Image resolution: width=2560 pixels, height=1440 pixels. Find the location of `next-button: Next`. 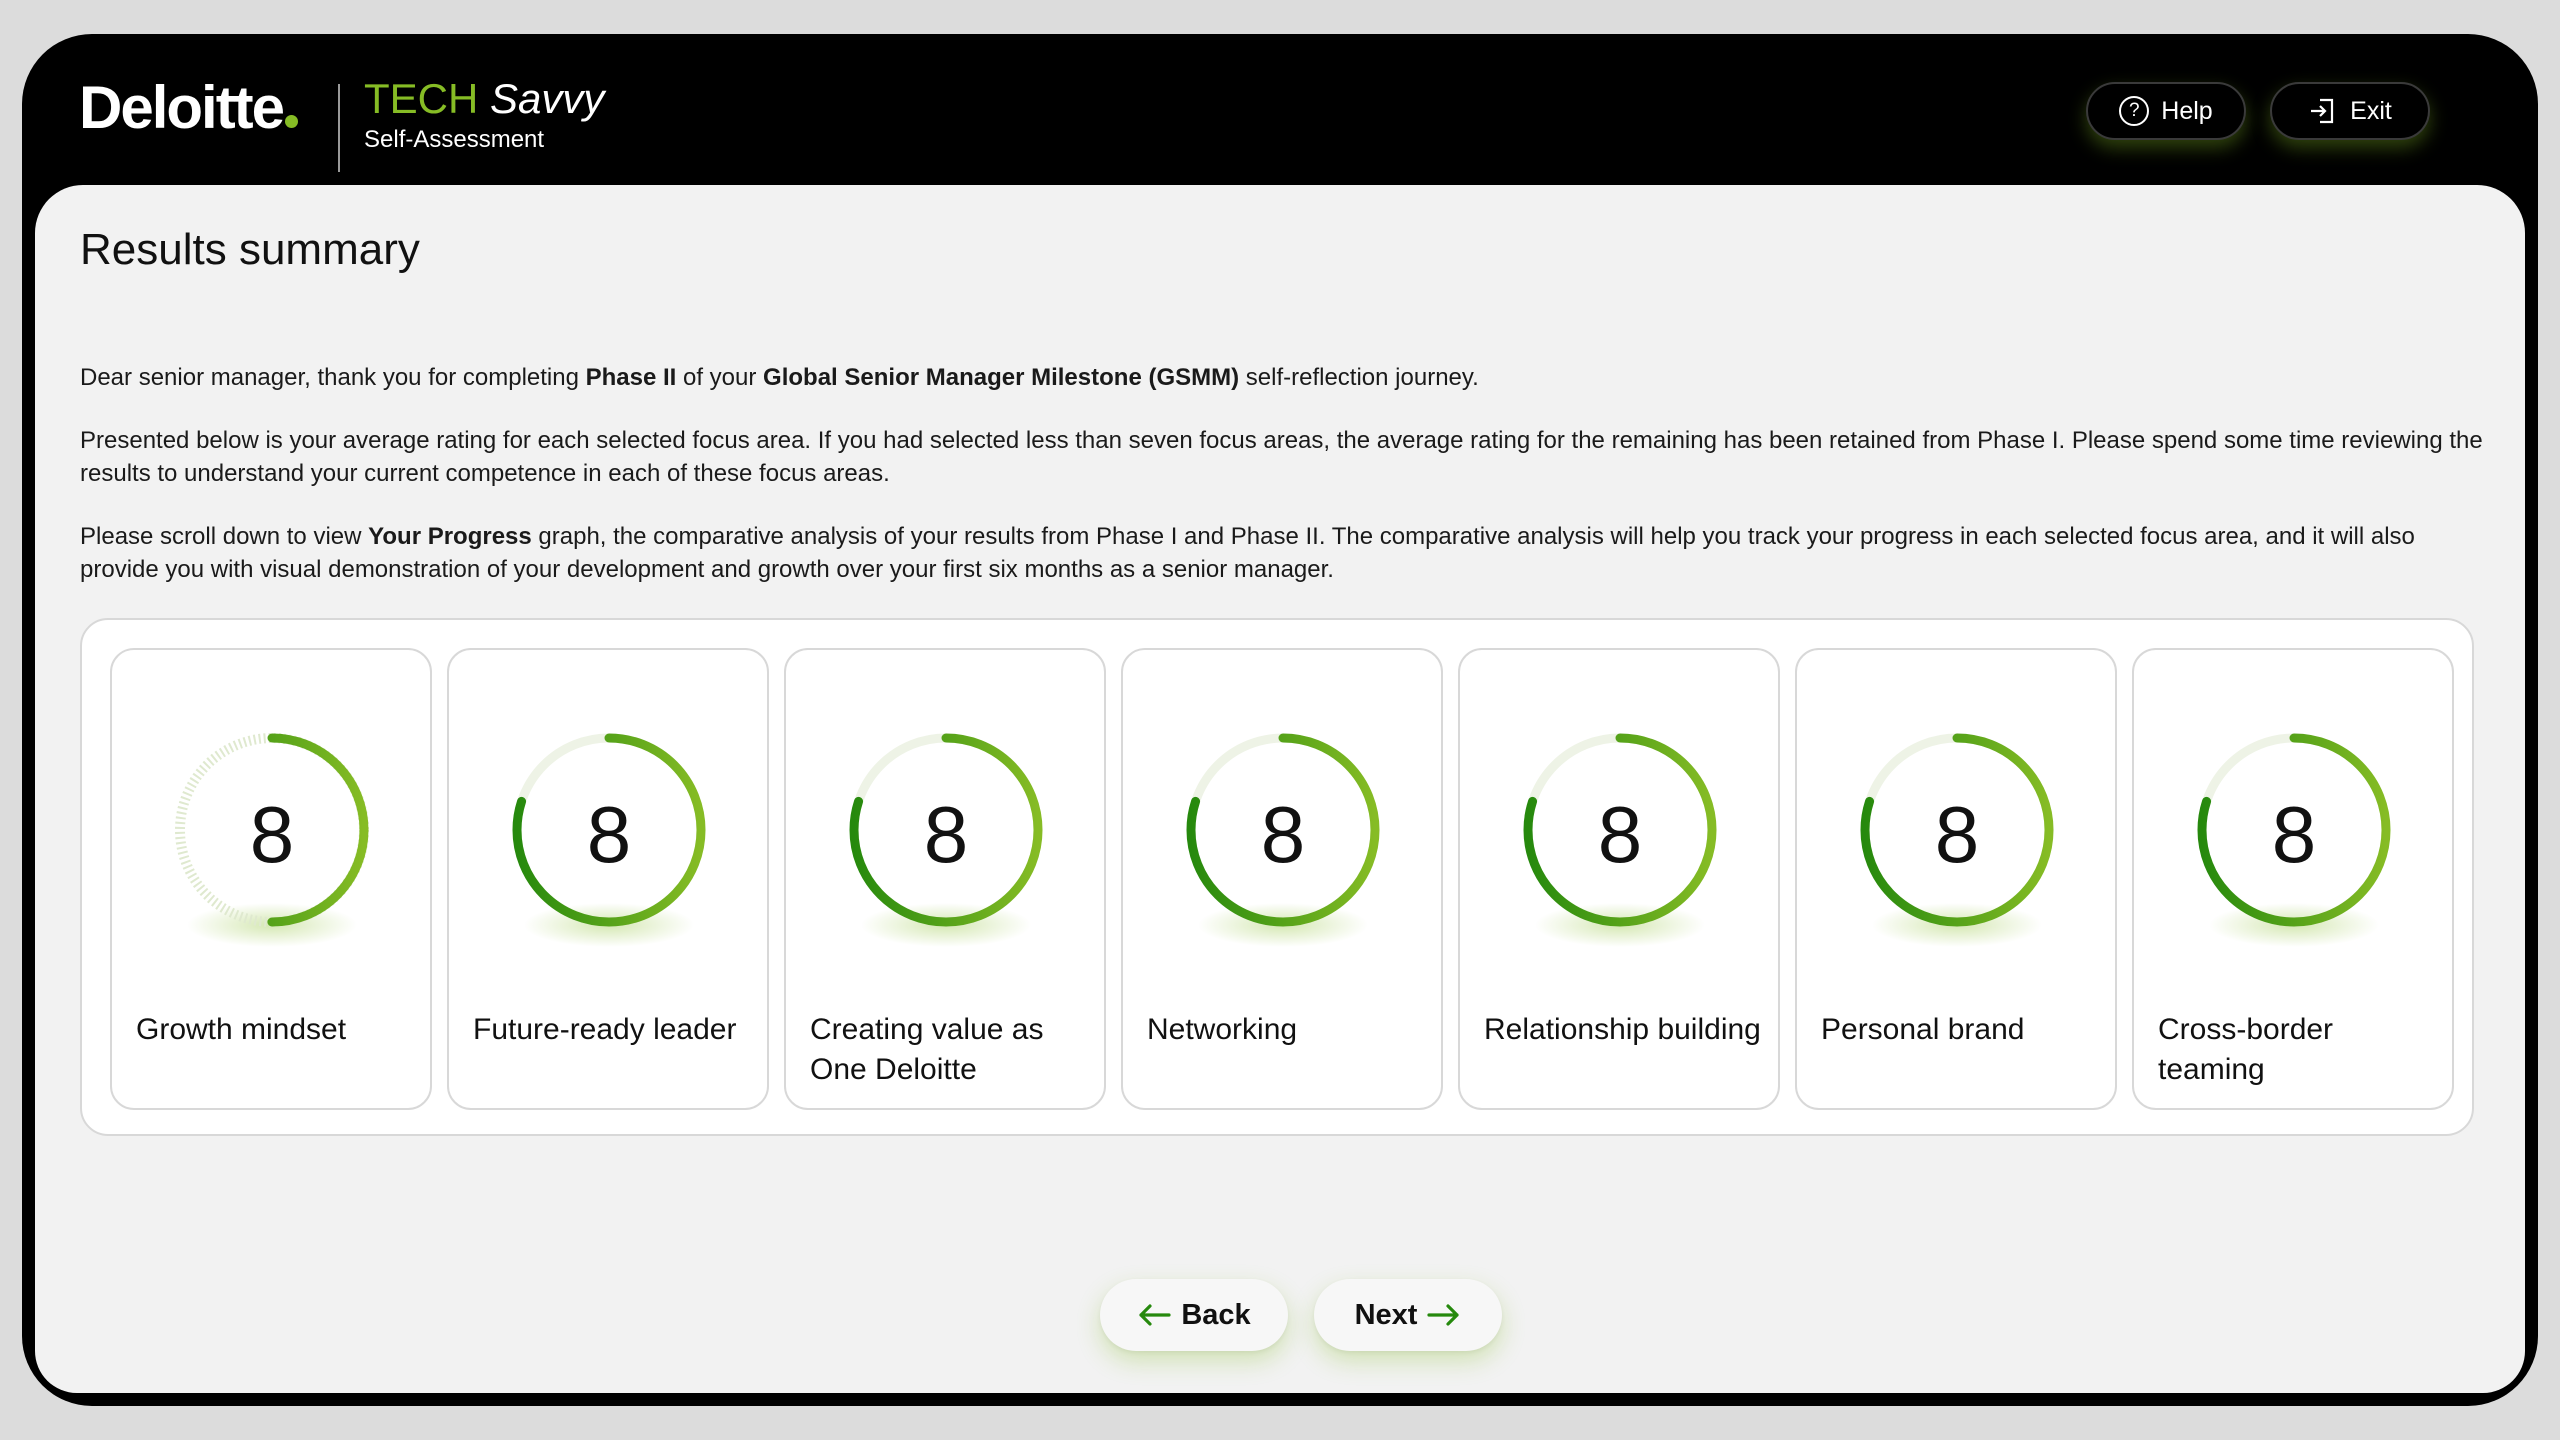

next-button: Next is located at coordinates (1408, 1315).